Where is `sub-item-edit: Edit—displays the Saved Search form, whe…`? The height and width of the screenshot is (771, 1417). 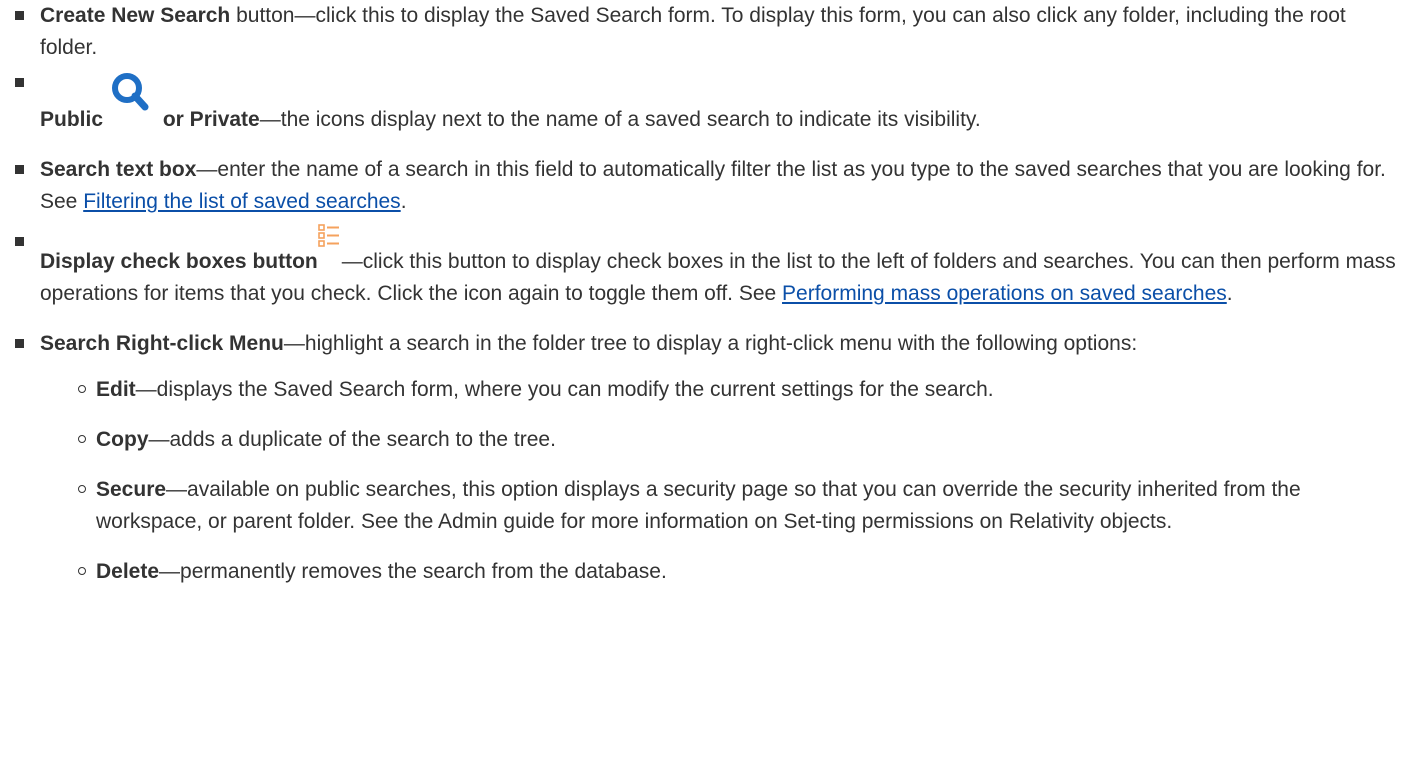
sub-item-edit: Edit—displays the Saved Search form, whe… is located at coordinates (708, 390).